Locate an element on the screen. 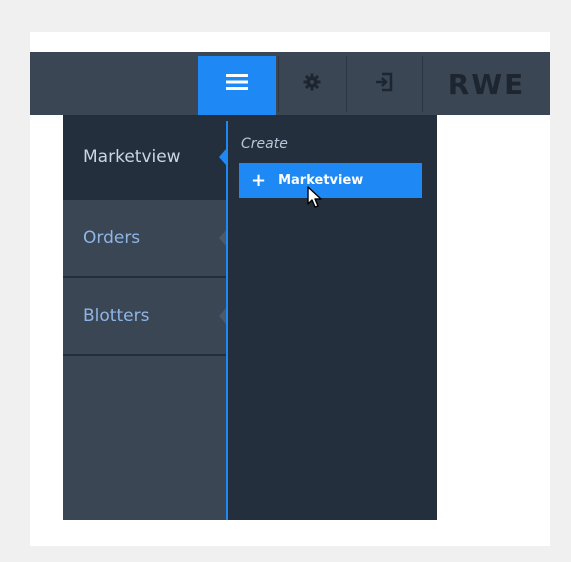  nav-item-label: Blotters is located at coordinates (116, 316).